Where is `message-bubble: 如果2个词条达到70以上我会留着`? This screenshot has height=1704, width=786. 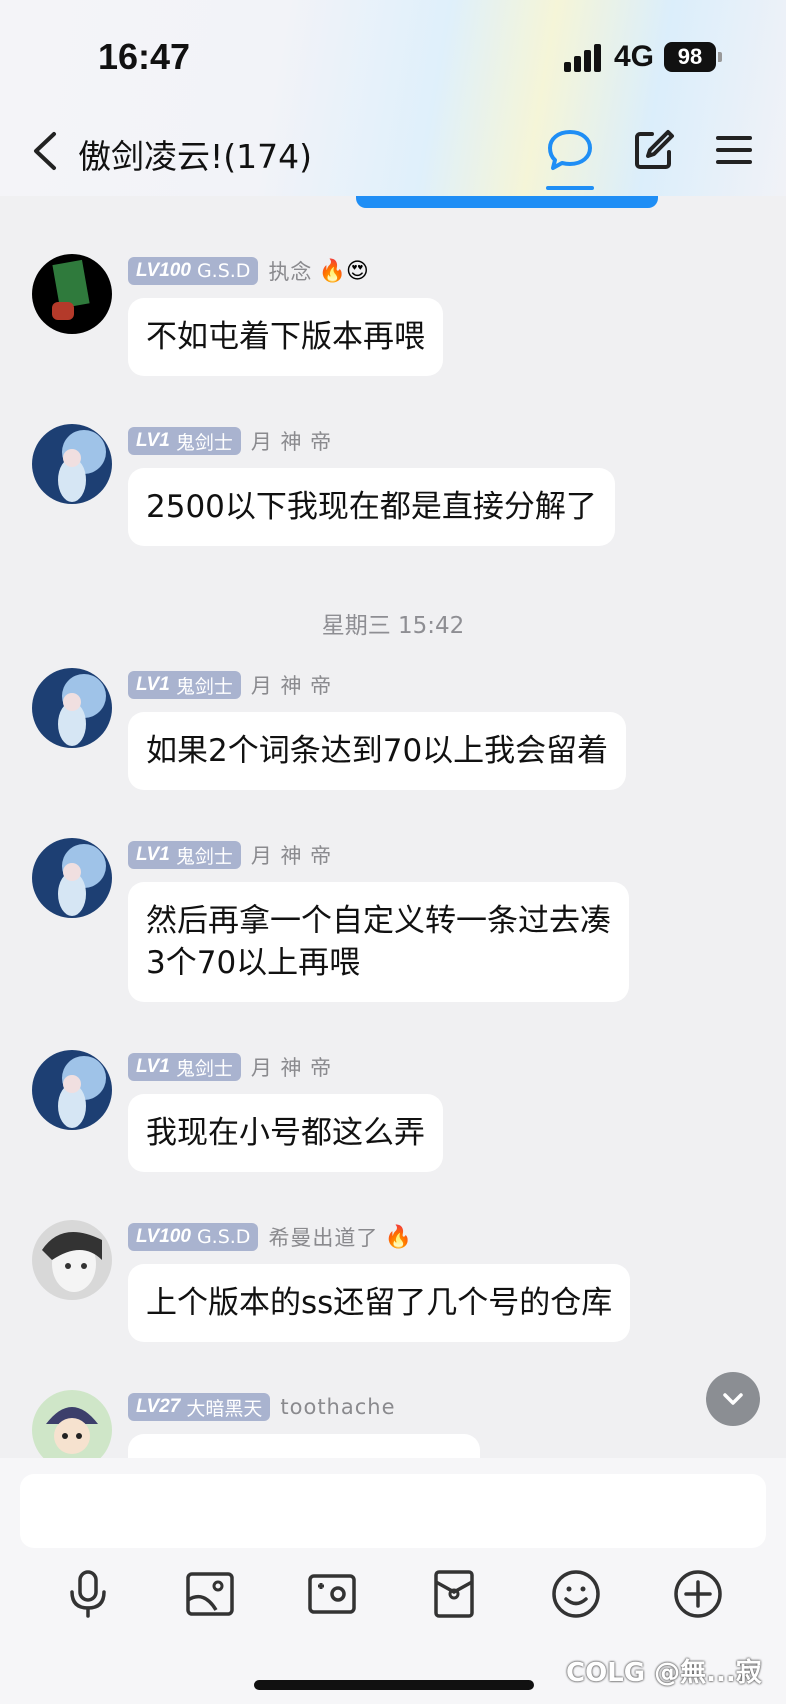 message-bubble: 如果2个词条达到70以上我会留着 is located at coordinates (377, 751).